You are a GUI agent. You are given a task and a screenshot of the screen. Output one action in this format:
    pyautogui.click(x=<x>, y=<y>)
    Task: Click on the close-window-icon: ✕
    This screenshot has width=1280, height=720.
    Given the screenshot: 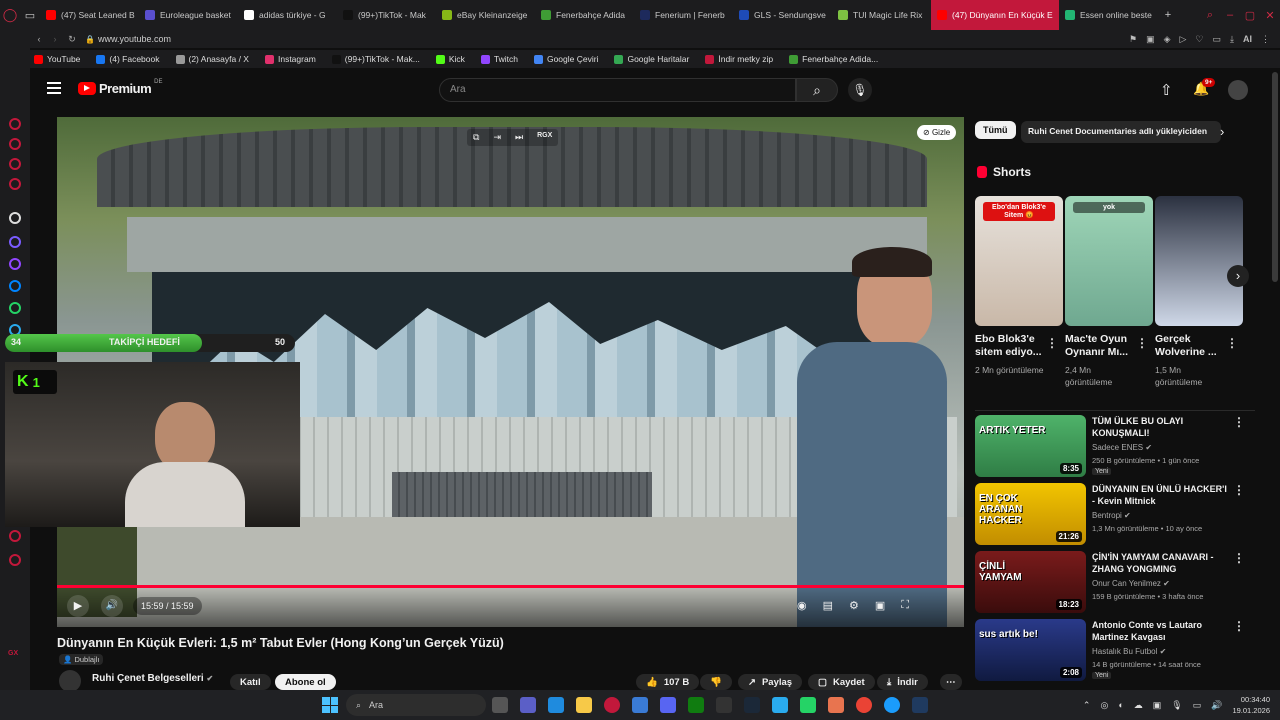 What is the action you would take?
    pyautogui.click(x=1270, y=15)
    